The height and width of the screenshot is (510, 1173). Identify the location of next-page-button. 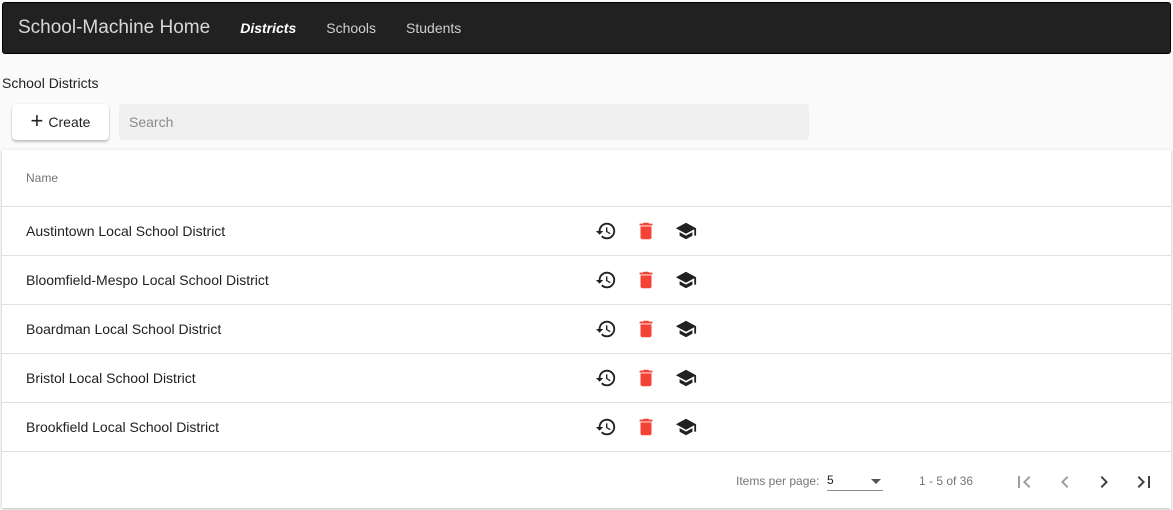
(1104, 482).